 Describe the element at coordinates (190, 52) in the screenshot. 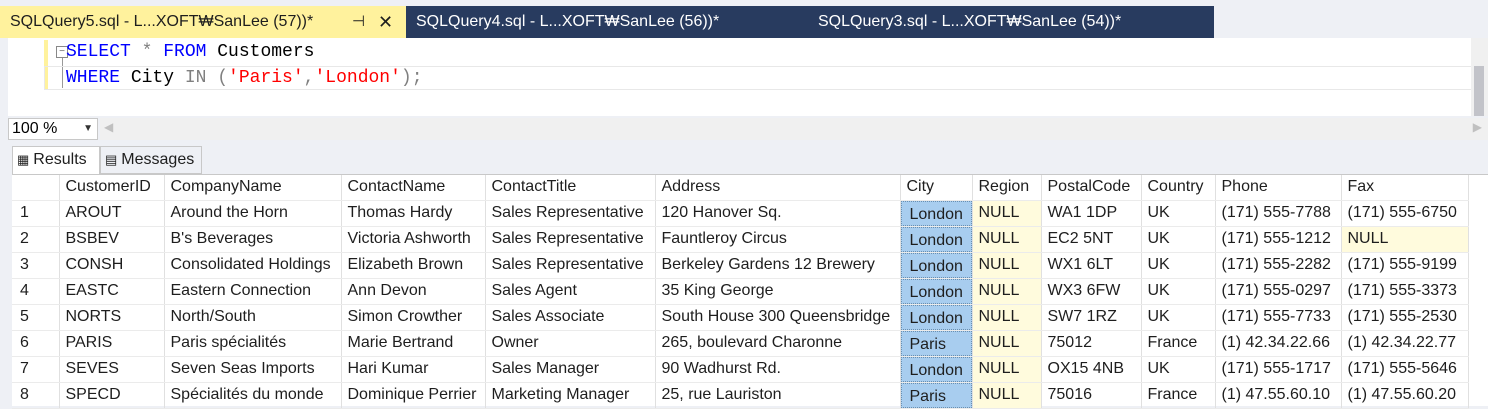

I see `code-line-1: SELECT * FROM Customers` at that location.